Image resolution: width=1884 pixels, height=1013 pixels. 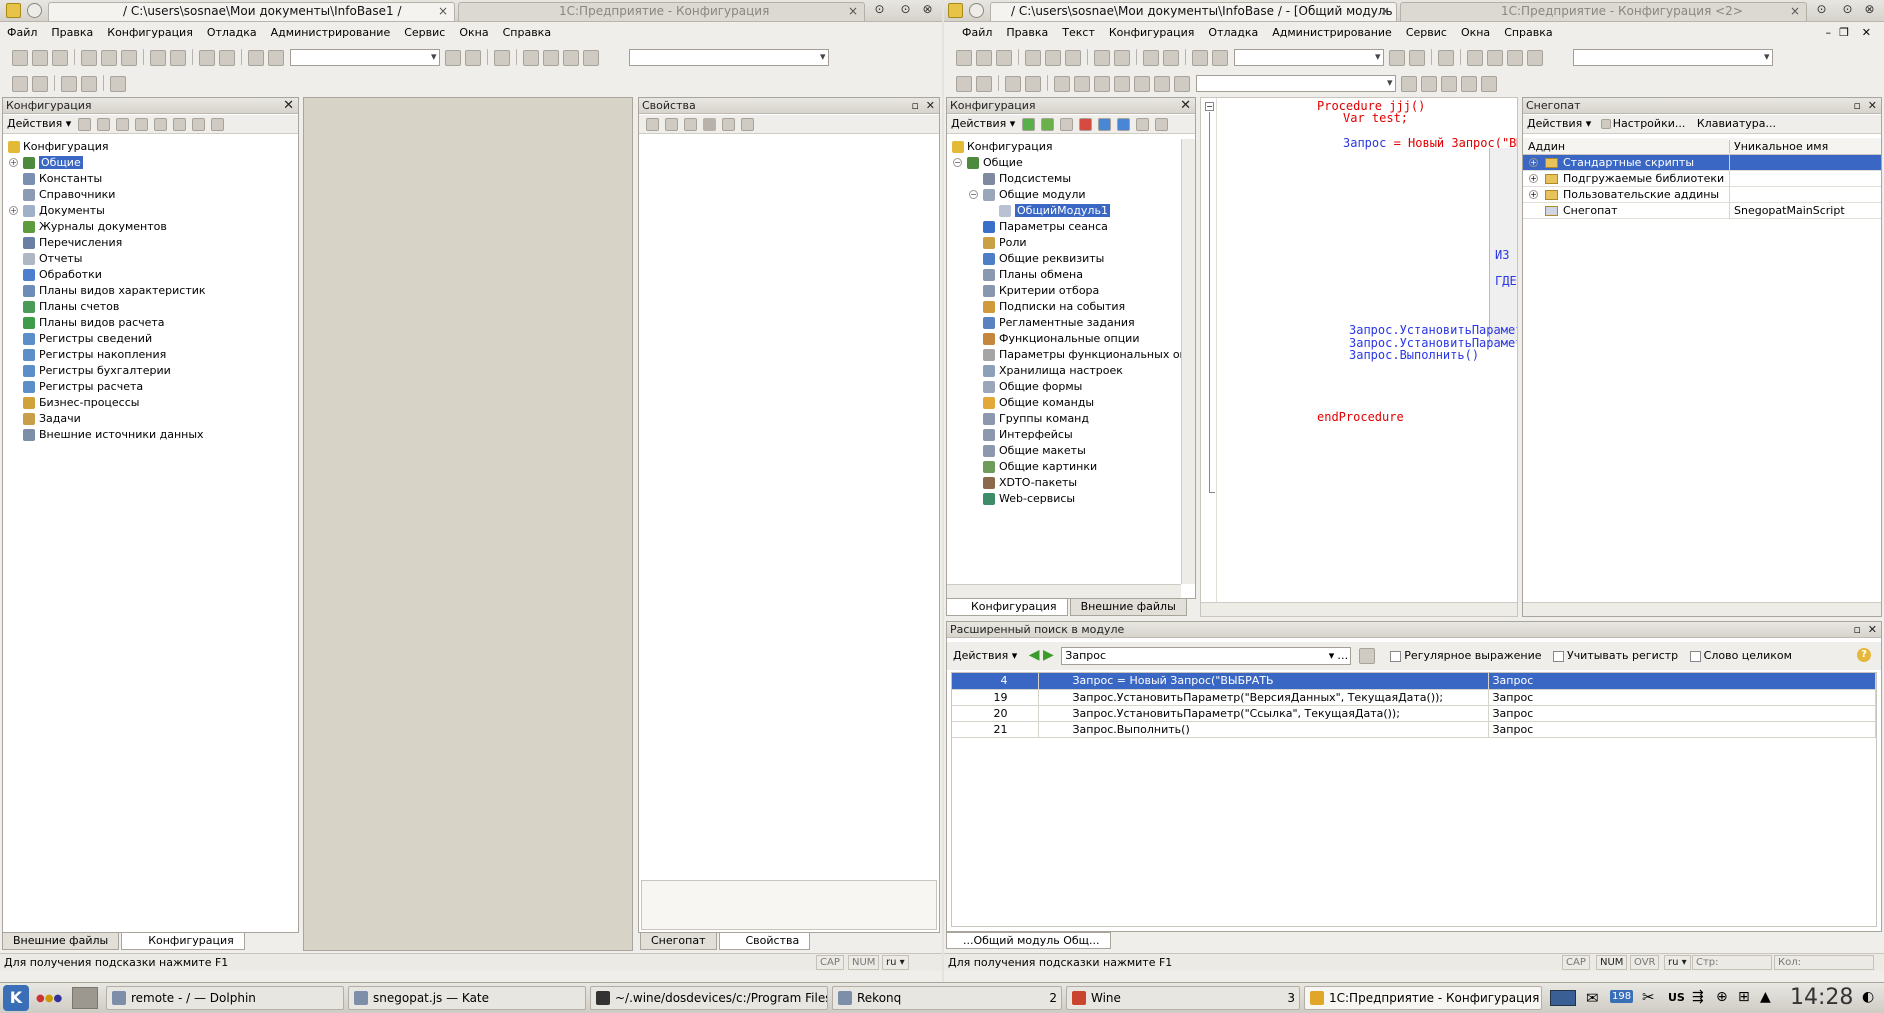 What do you see at coordinates (747, 124) in the screenshot?
I see `apply-icon` at bounding box center [747, 124].